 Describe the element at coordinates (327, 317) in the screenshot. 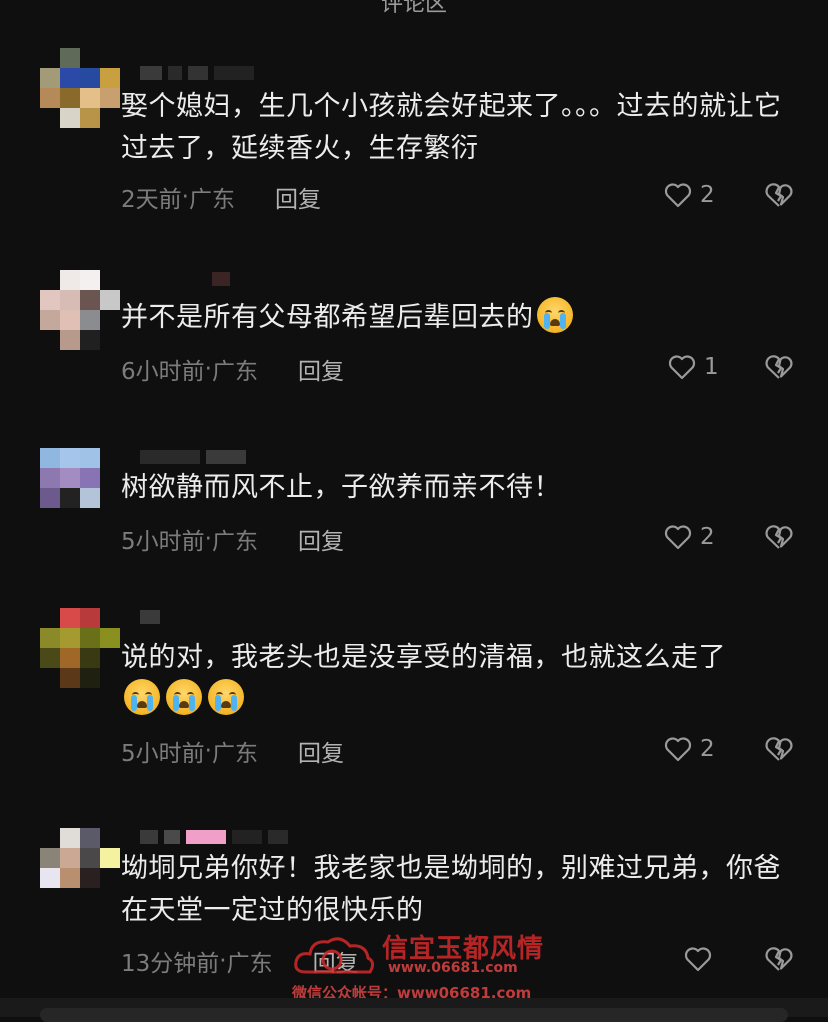

I see `comment-text-content: 并不是所有父母都希望后辈回去的` at that location.